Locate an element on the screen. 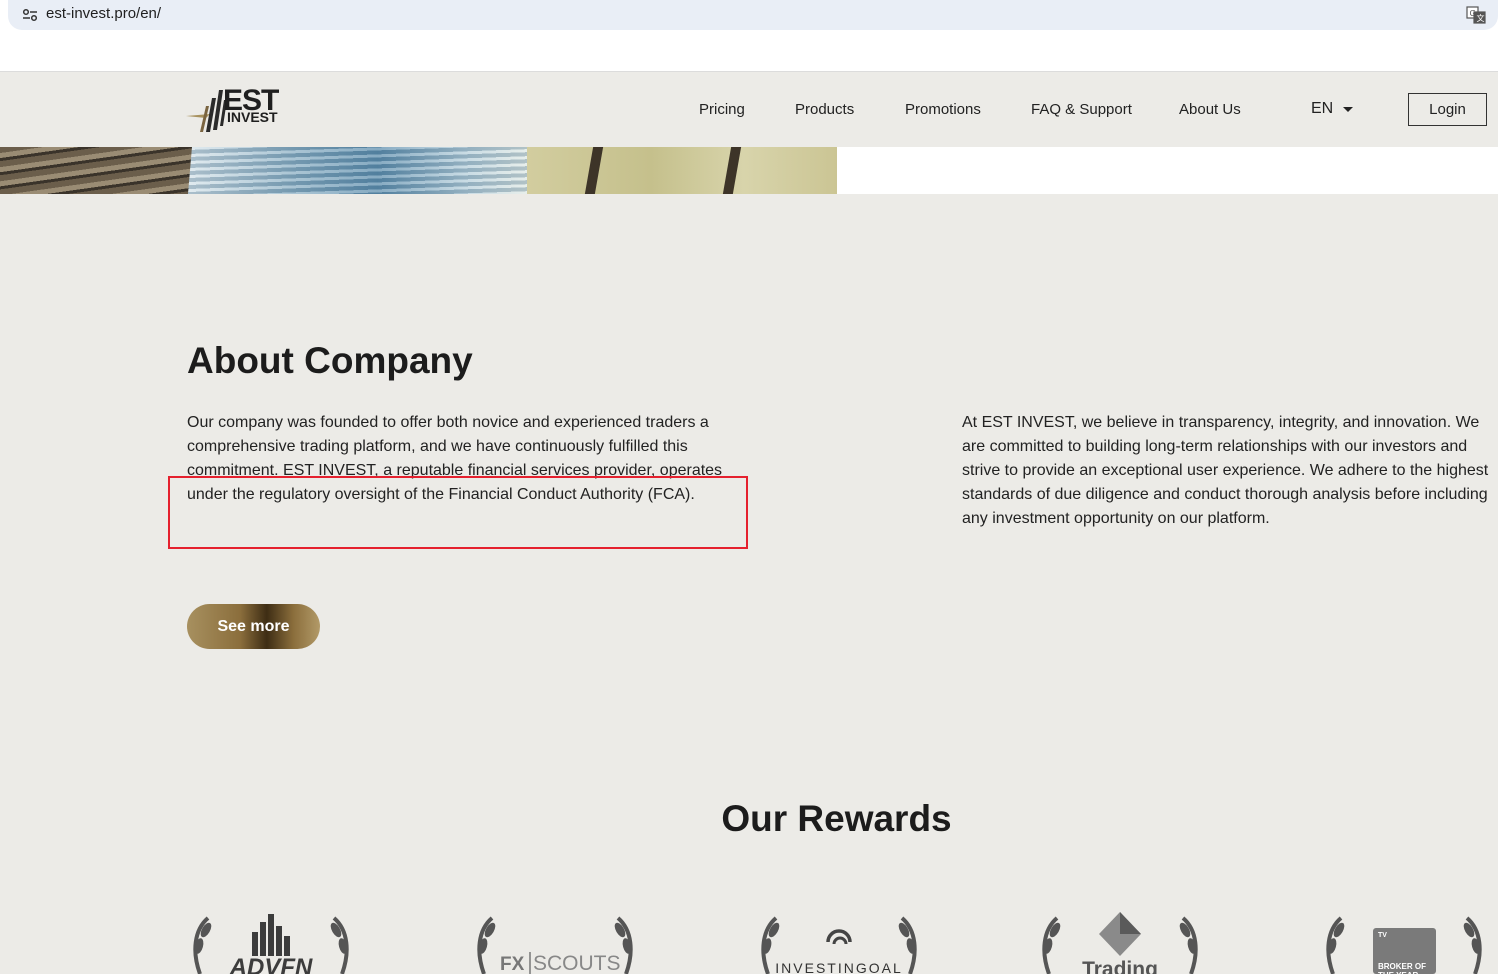  award-label-scouts: SCOUTS is located at coordinates (577, 963).